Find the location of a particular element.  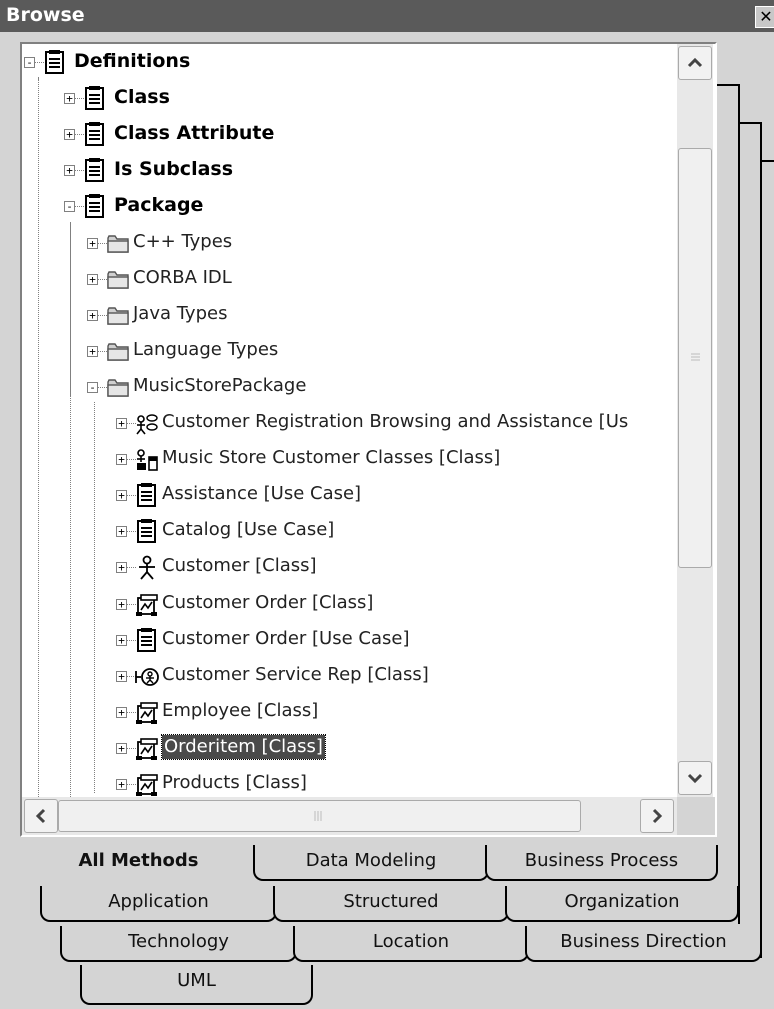

tree-node-label: Definitions is located at coordinates (132, 61).